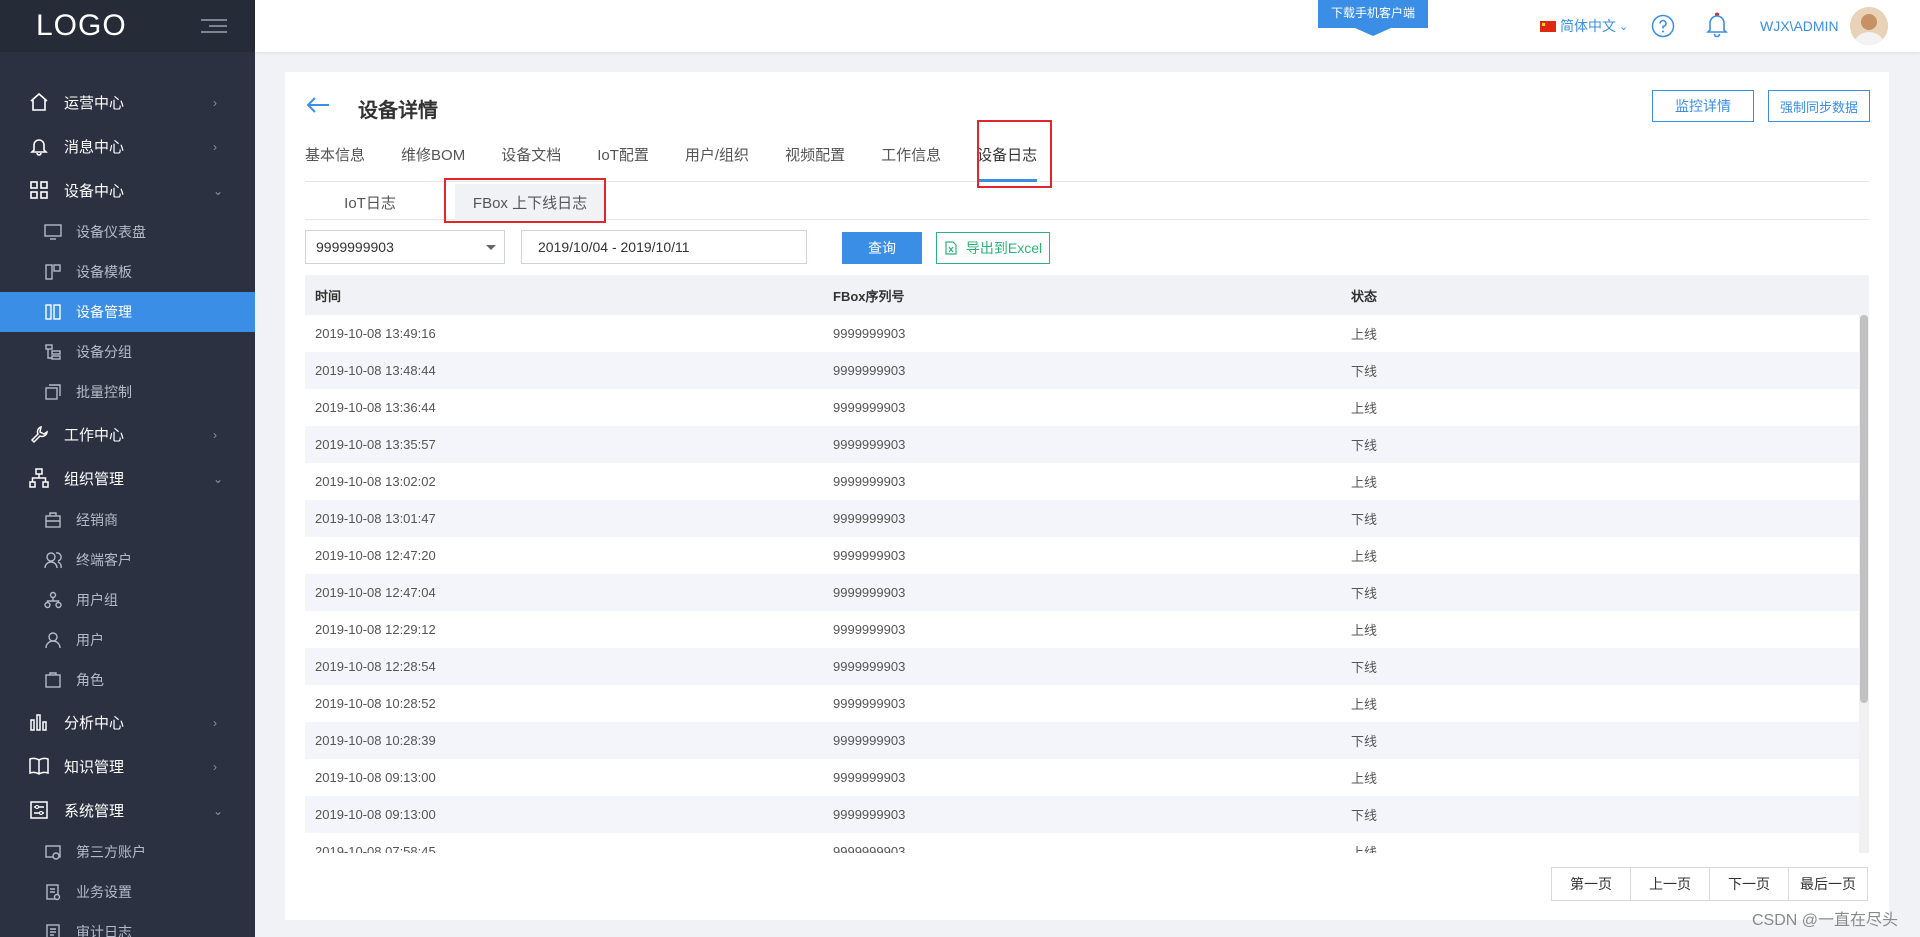 This screenshot has height=937, width=1920. I want to click on sidebar-sub-third-party: 第三方账户, so click(127, 852).